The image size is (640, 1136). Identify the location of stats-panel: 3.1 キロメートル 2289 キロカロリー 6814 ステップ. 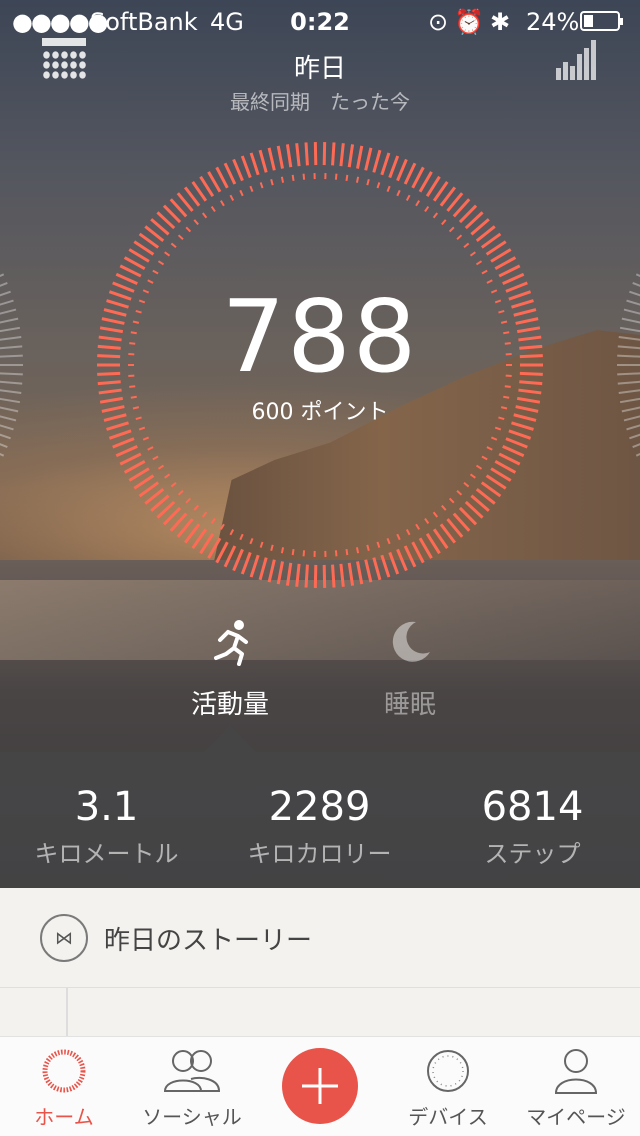
(320, 820).